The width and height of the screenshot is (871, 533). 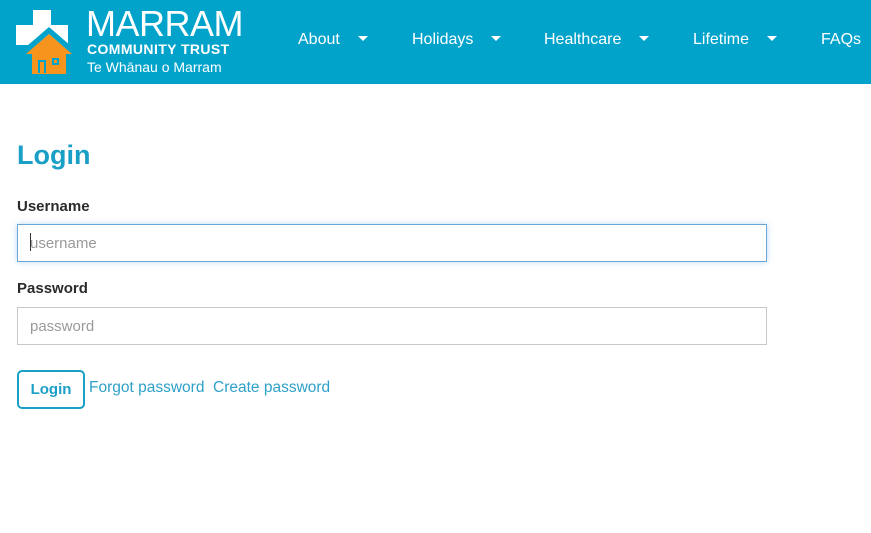 I want to click on nav-label: Healthcare, so click(x=583, y=39).